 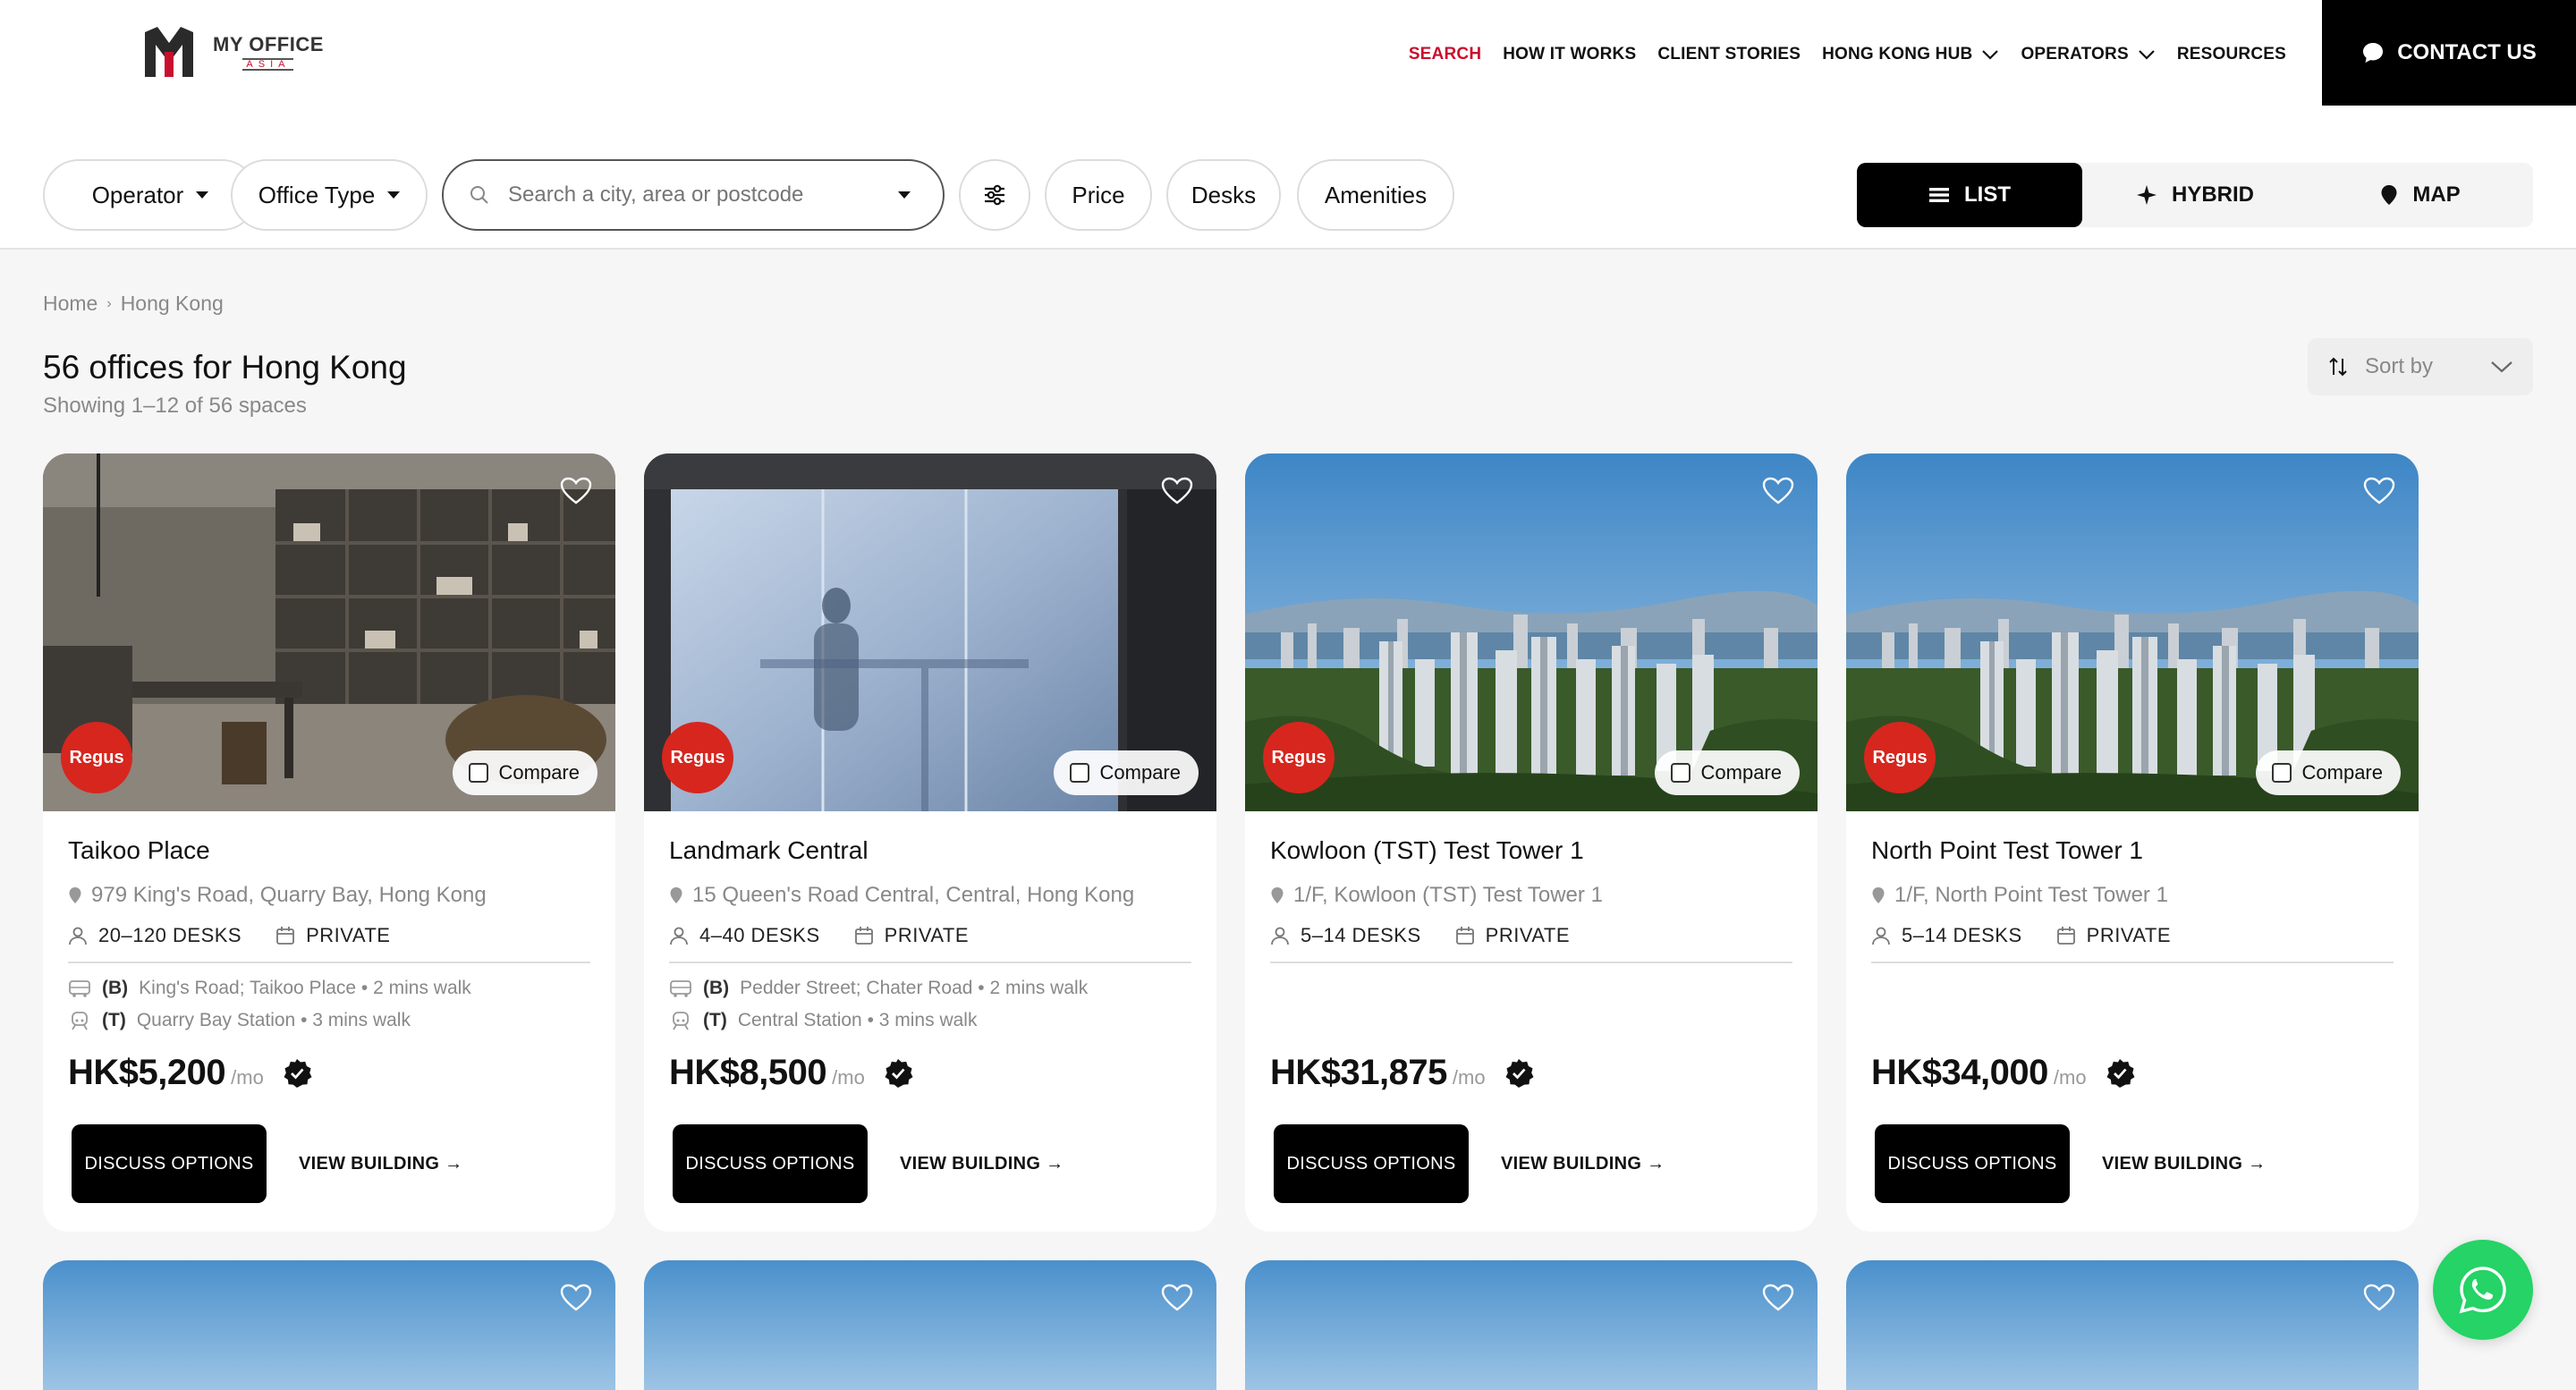 I want to click on operator-filter: Operator, so click(x=150, y=195).